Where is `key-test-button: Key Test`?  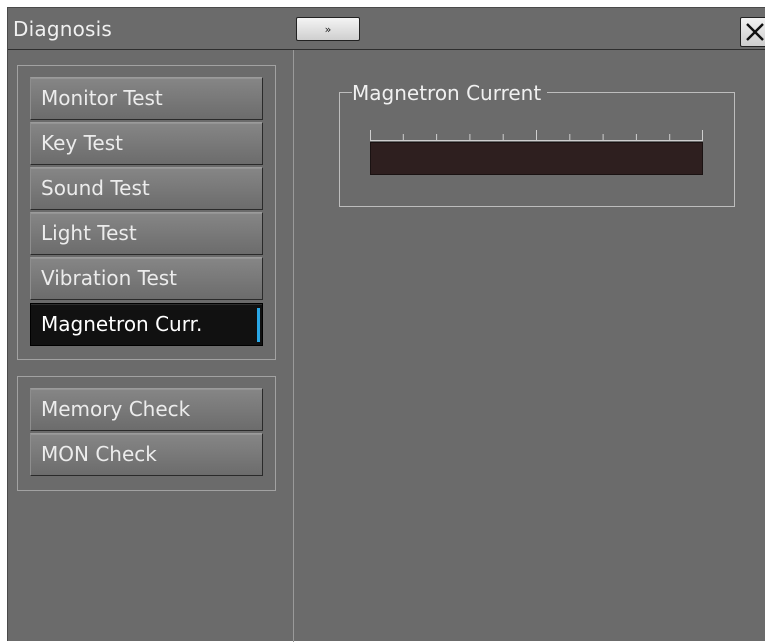 key-test-button: Key Test is located at coordinates (146, 143).